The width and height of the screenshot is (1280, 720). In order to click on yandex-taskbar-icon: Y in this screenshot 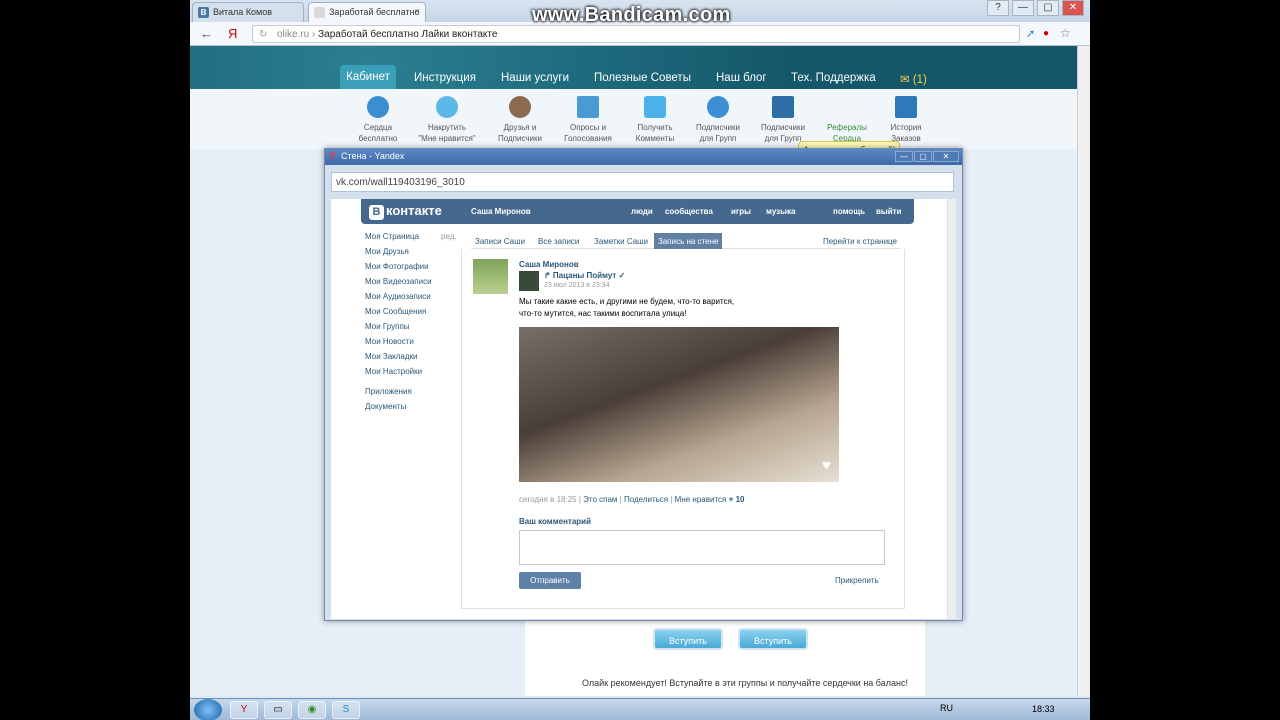, I will do `click(244, 710)`.